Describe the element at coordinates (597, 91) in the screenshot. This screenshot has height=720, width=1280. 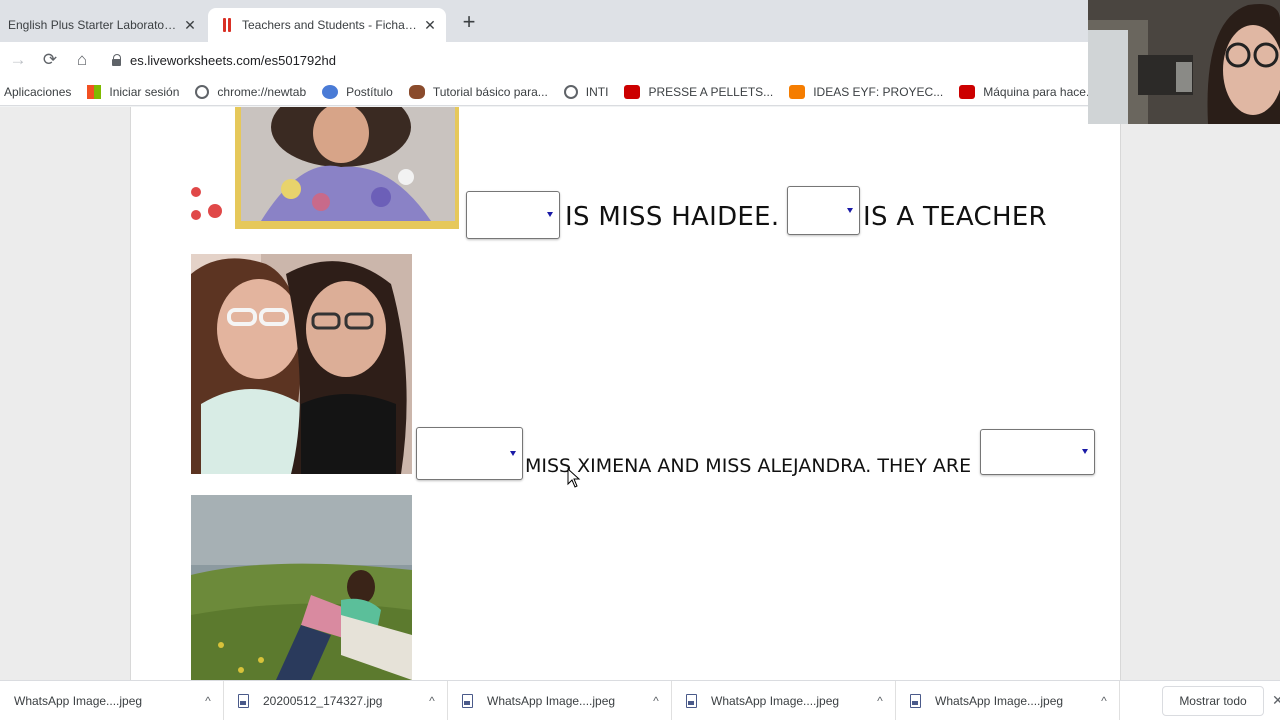
I see `bookmark-label: INTI` at that location.